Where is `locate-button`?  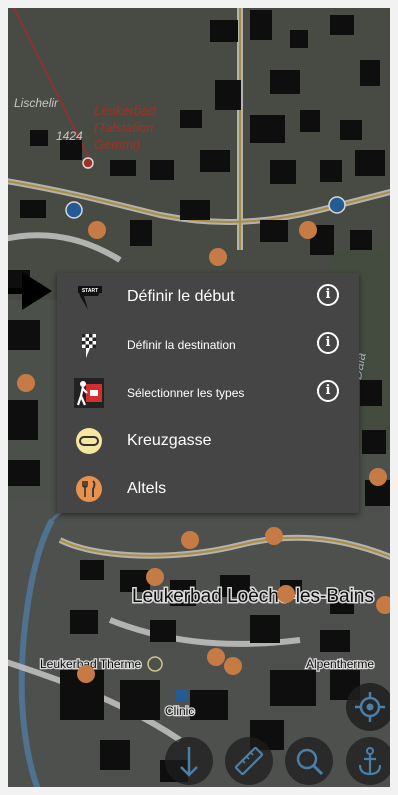 locate-button is located at coordinates (370, 707).